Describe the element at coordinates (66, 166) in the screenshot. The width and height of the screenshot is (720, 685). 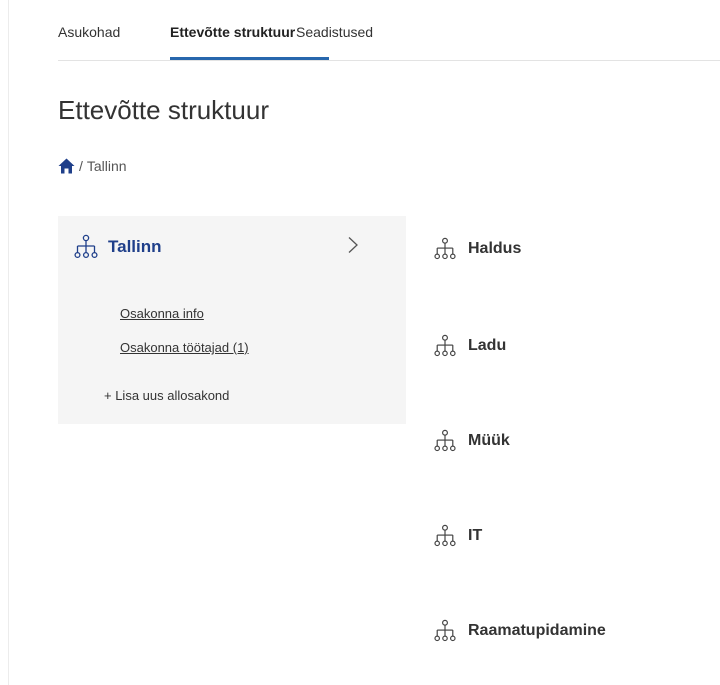
I see `home-icon` at that location.